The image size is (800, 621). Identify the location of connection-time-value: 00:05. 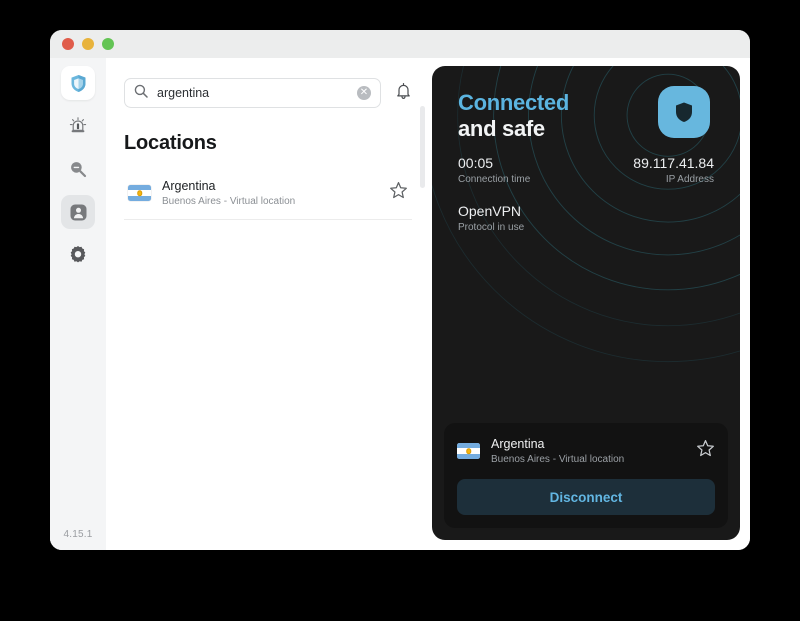
(476, 163).